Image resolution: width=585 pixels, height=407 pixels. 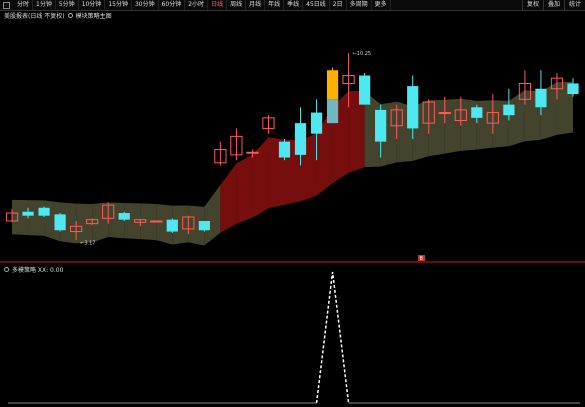 What do you see at coordinates (362, 54) in the screenshot?
I see `high-price-label: ←10.25` at bounding box center [362, 54].